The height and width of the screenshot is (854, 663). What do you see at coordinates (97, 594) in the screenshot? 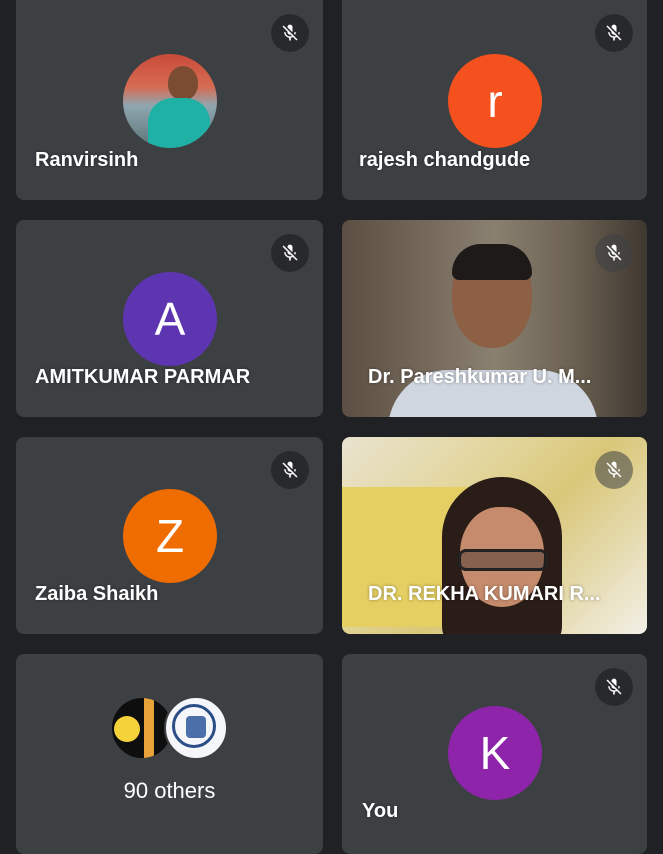
I see `participant-name: Zaiba Shaikh` at bounding box center [97, 594].